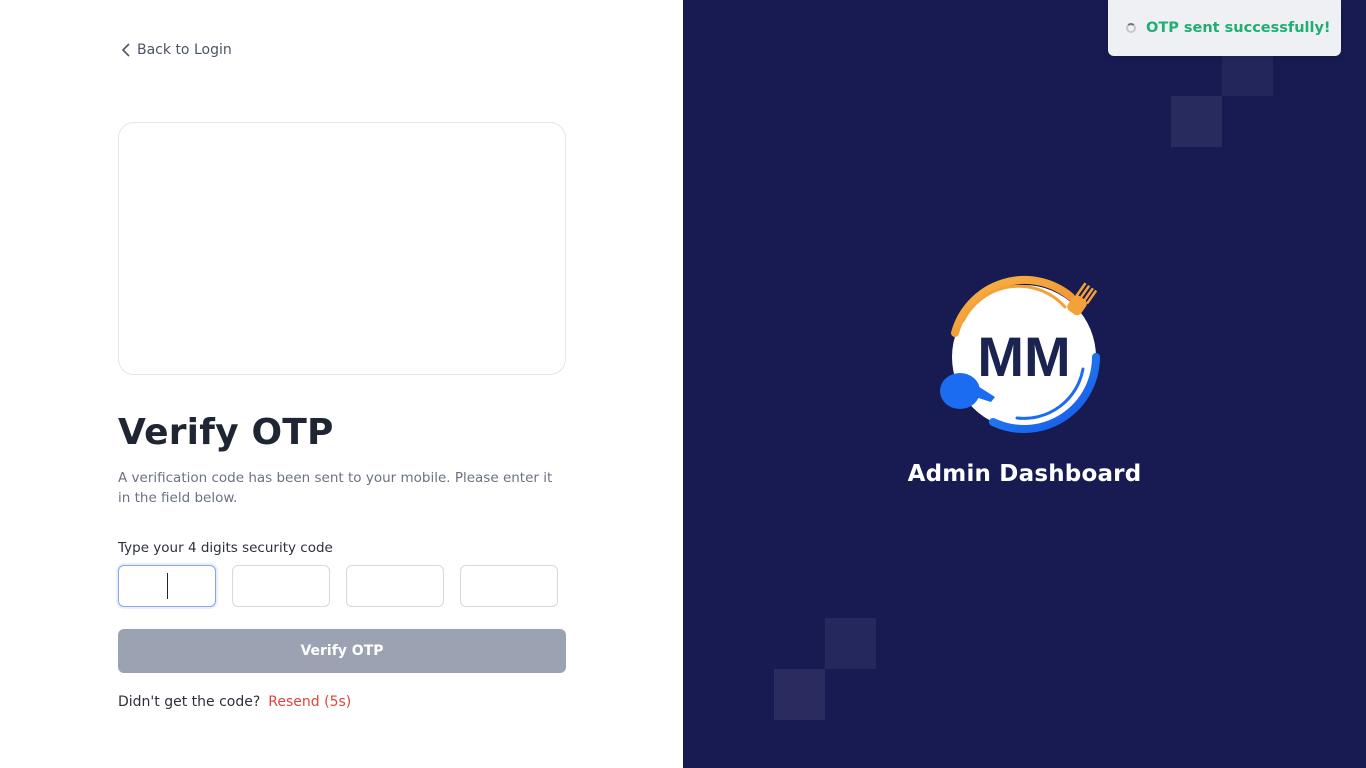 The image size is (1366, 768). I want to click on chevron-left-icon, so click(126, 50).